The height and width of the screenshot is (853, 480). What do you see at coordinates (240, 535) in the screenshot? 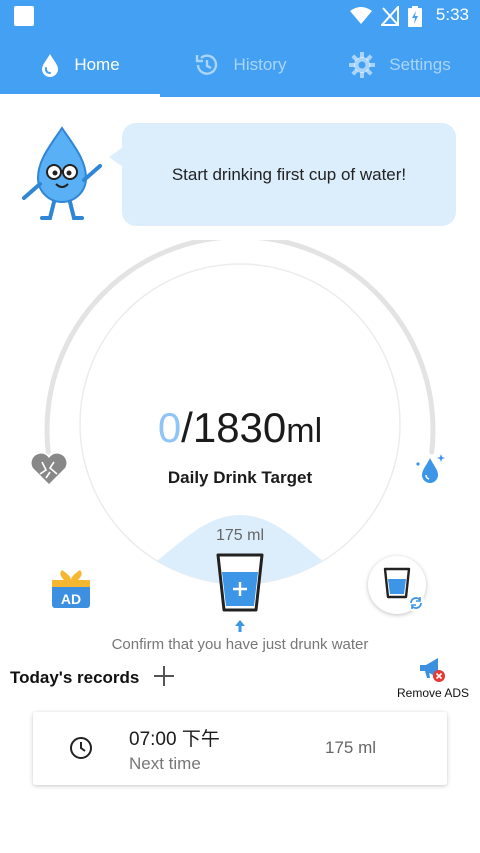
I see `cup-size-label: 175 ml` at bounding box center [240, 535].